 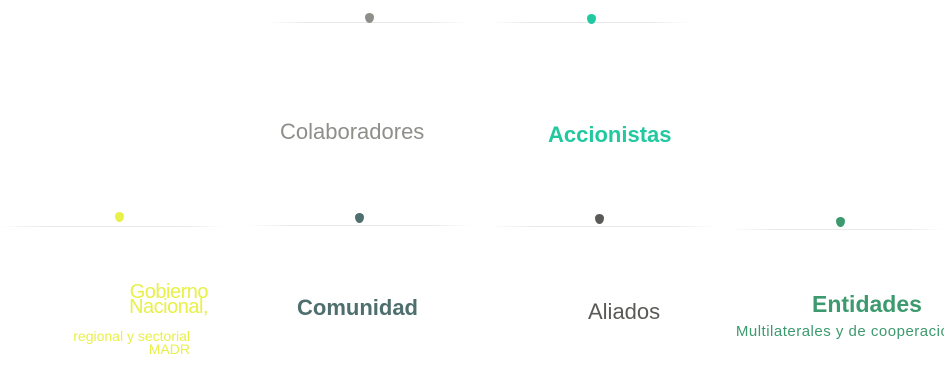 I want to click on comunidad-marker-icon, so click(x=359, y=218).